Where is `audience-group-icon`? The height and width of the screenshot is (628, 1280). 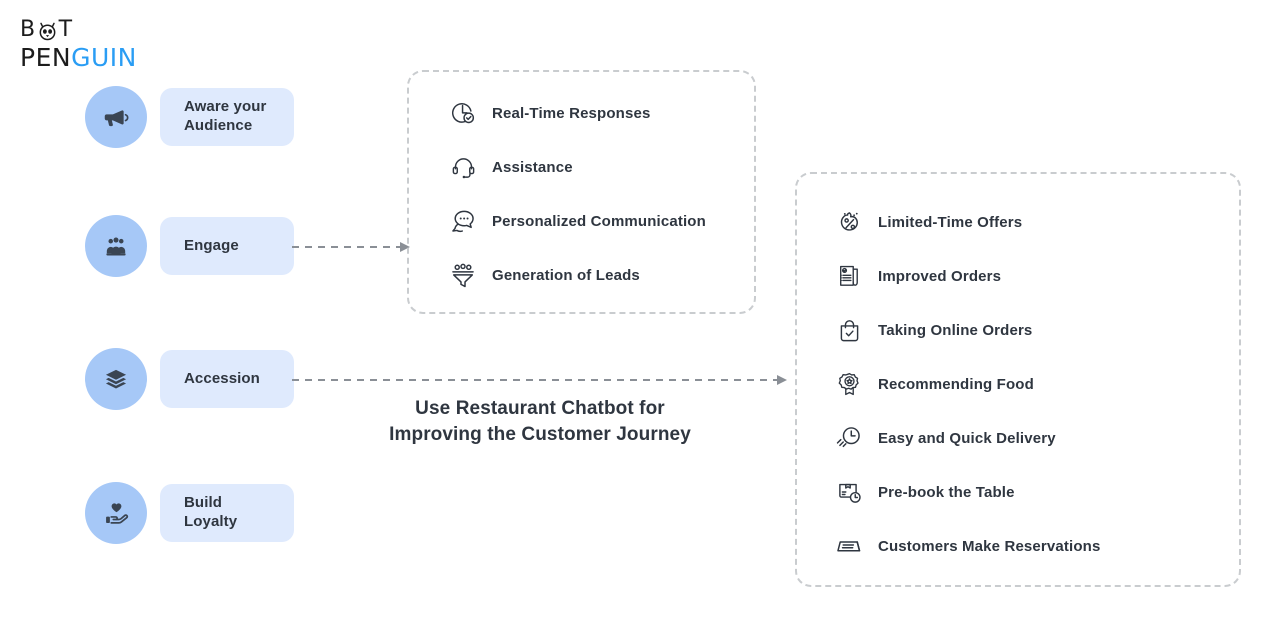 audience-group-icon is located at coordinates (116, 246).